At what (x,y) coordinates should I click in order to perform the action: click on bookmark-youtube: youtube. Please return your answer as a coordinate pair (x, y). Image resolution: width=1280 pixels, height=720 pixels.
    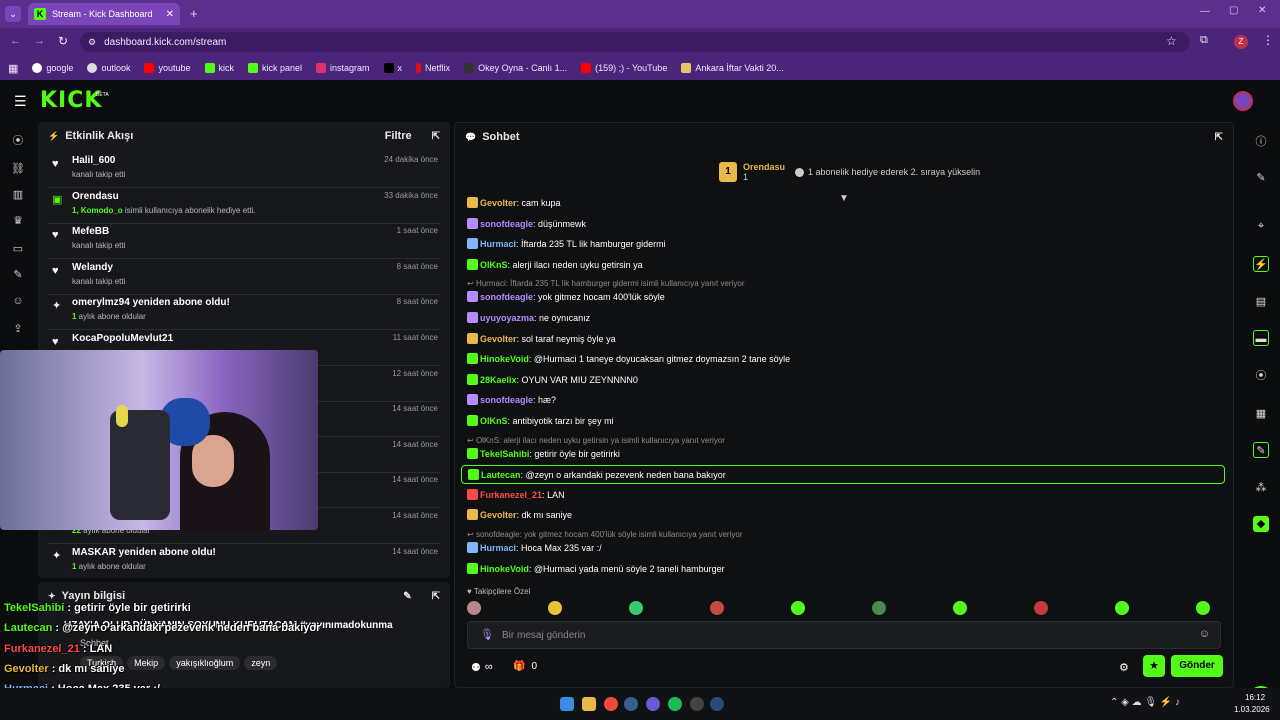
    Looking at the image, I should click on (167, 68).